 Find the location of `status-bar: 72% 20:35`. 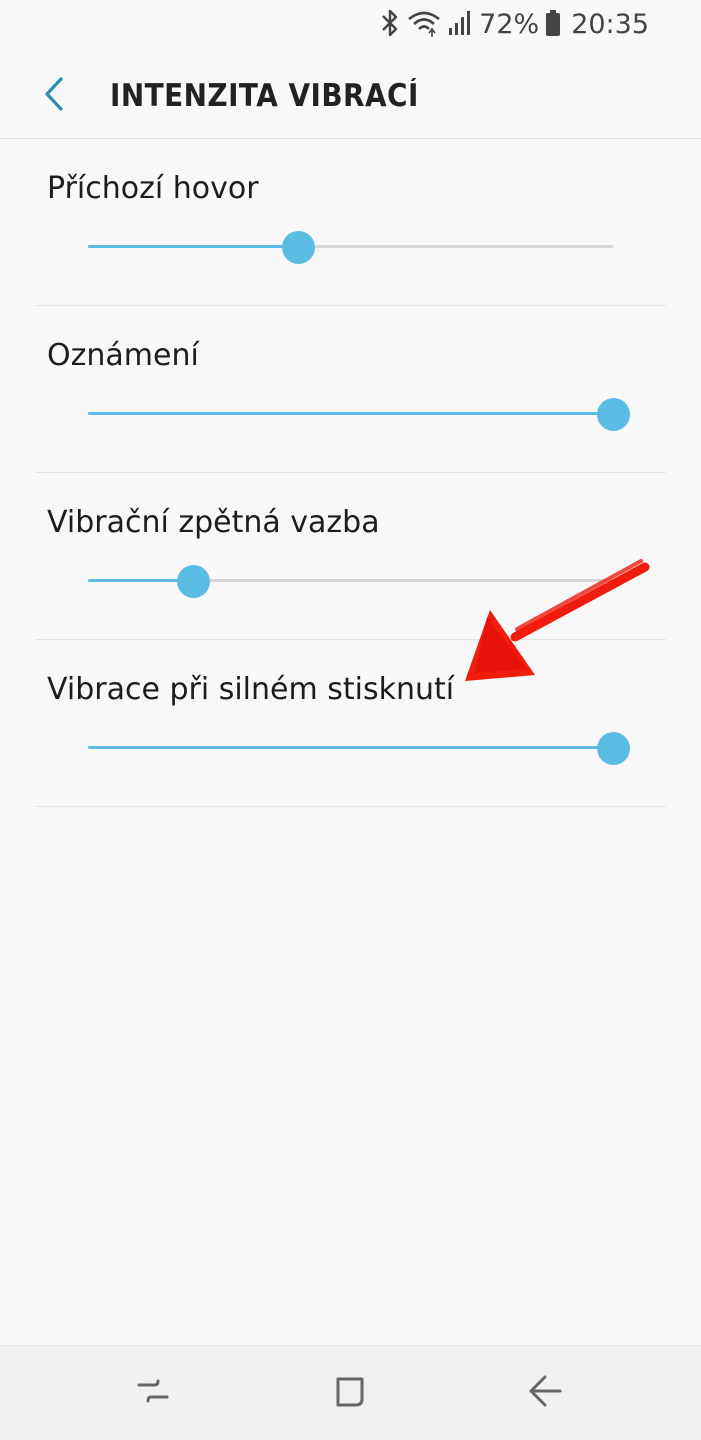

status-bar: 72% 20:35 is located at coordinates (350, 25).